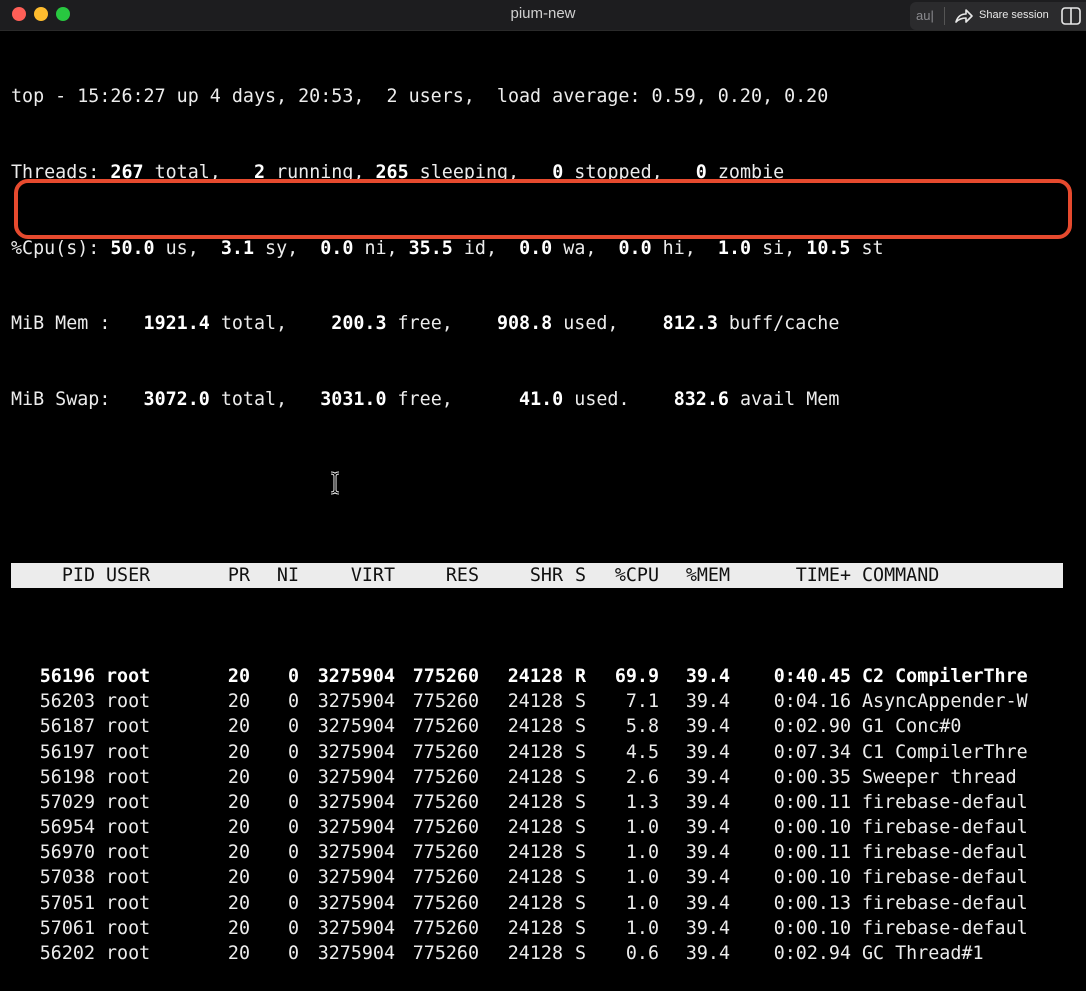 The width and height of the screenshot is (1086, 991). What do you see at coordinates (812, 903) in the screenshot?
I see `cell-time: 0:00.13` at bounding box center [812, 903].